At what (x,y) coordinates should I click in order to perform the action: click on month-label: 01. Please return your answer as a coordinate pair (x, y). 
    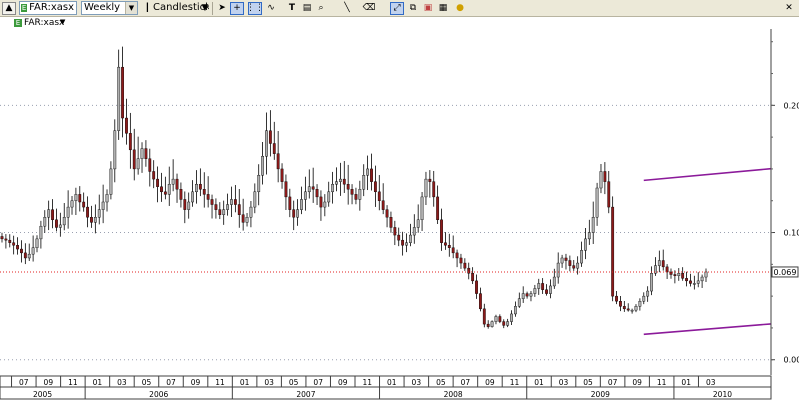
    Looking at the image, I should click on (392, 382).